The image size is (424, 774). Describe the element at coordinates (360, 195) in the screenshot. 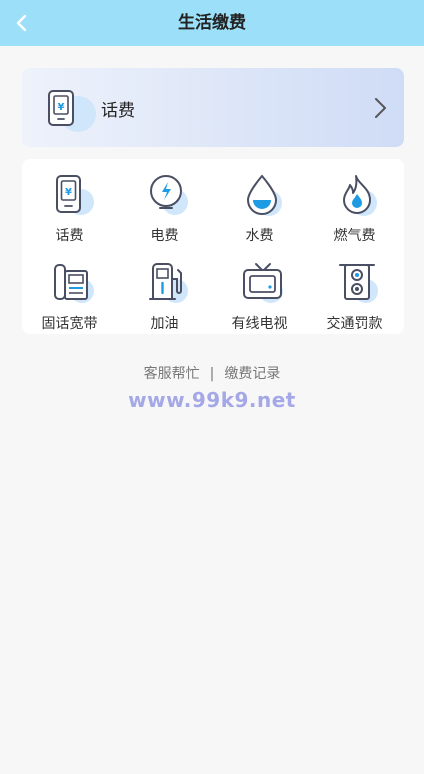

I see `gas-flame-icon` at that location.